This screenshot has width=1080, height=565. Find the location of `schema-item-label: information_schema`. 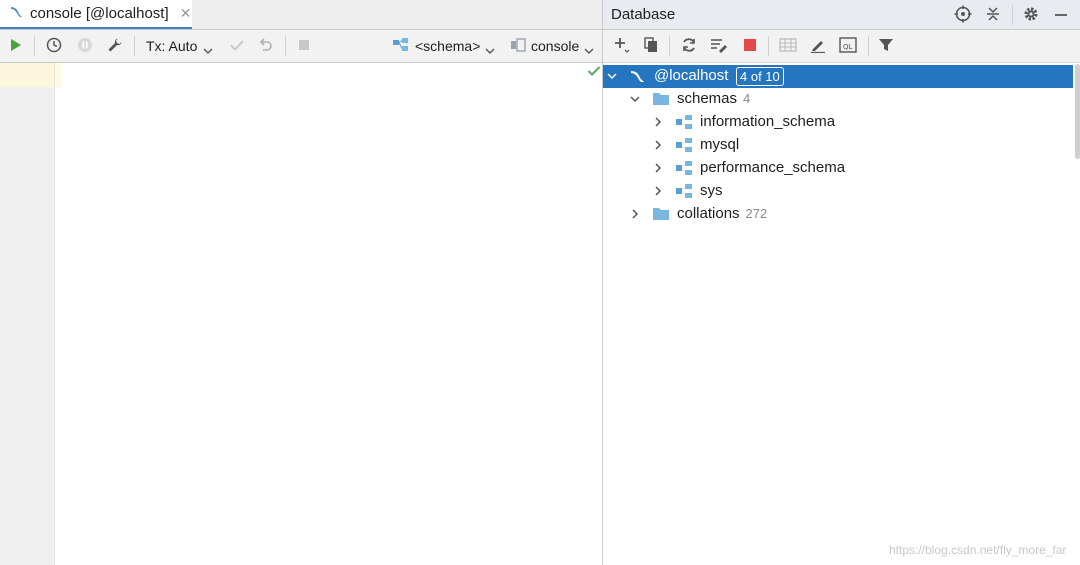

schema-item-label: information_schema is located at coordinates (768, 121).